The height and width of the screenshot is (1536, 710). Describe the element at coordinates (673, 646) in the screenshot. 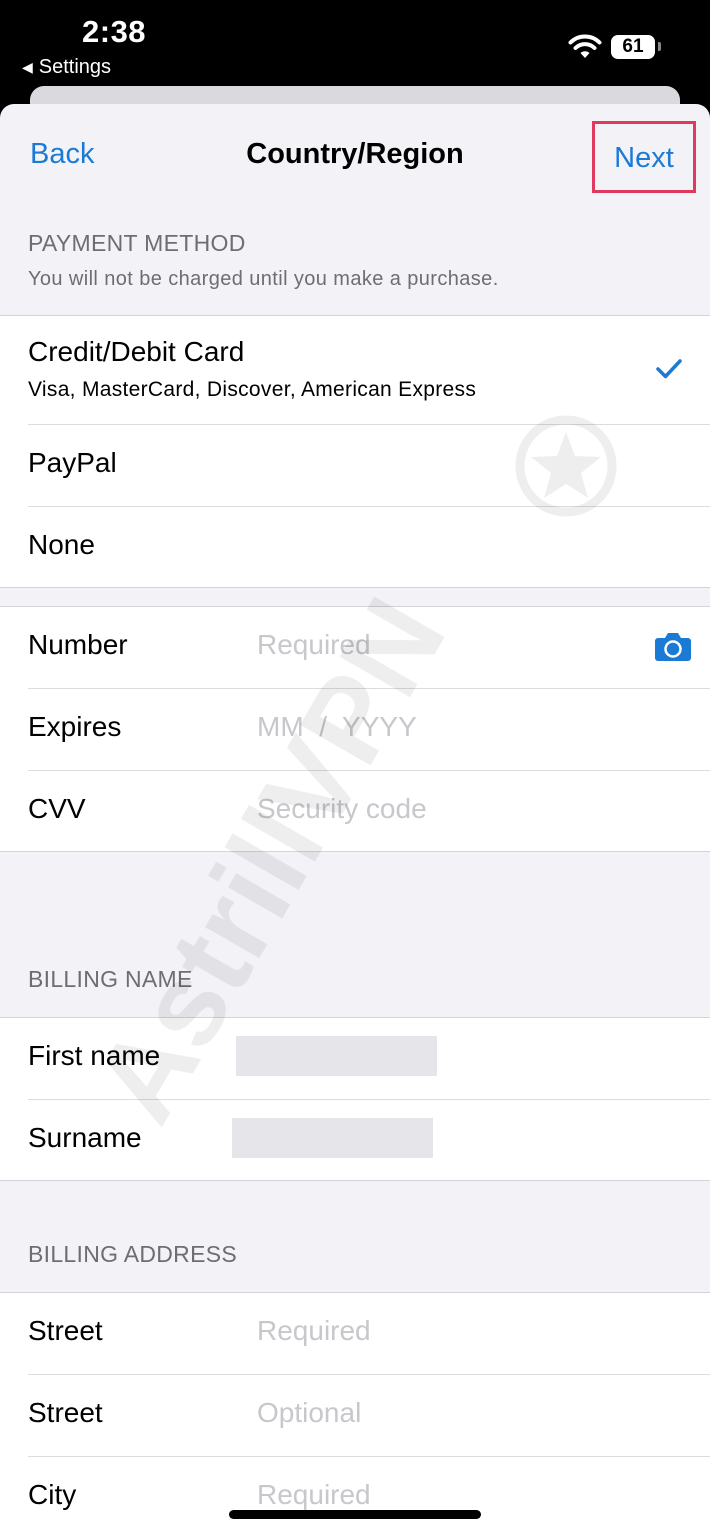

I see `camera-icon` at that location.